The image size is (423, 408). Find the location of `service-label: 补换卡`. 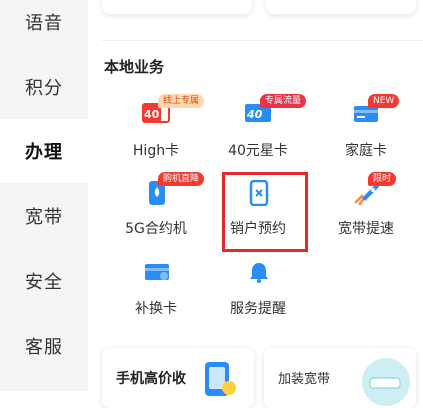

service-label: 补换卡 is located at coordinates (156, 309).